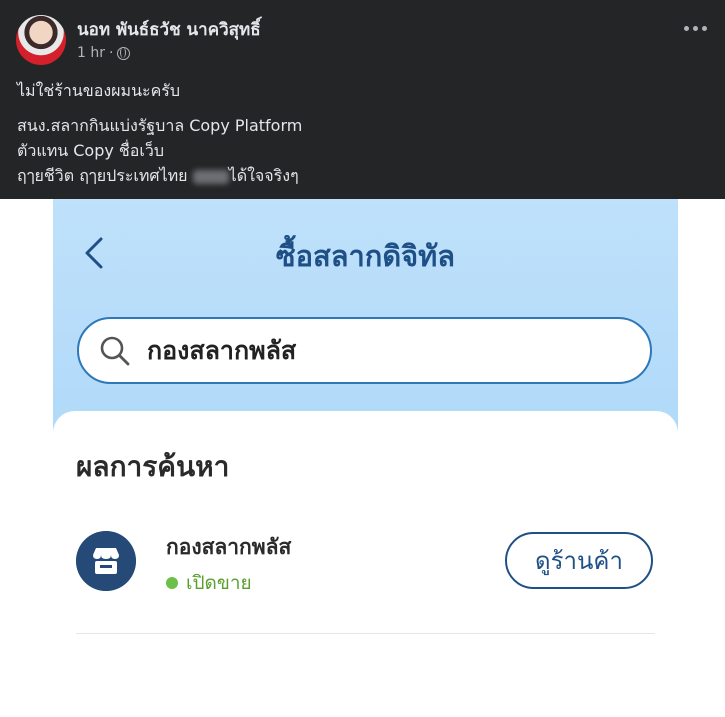  What do you see at coordinates (169, 29) in the screenshot?
I see `post-author: นอท พันธ์ธวัช นาควิสุทธิ์` at bounding box center [169, 29].